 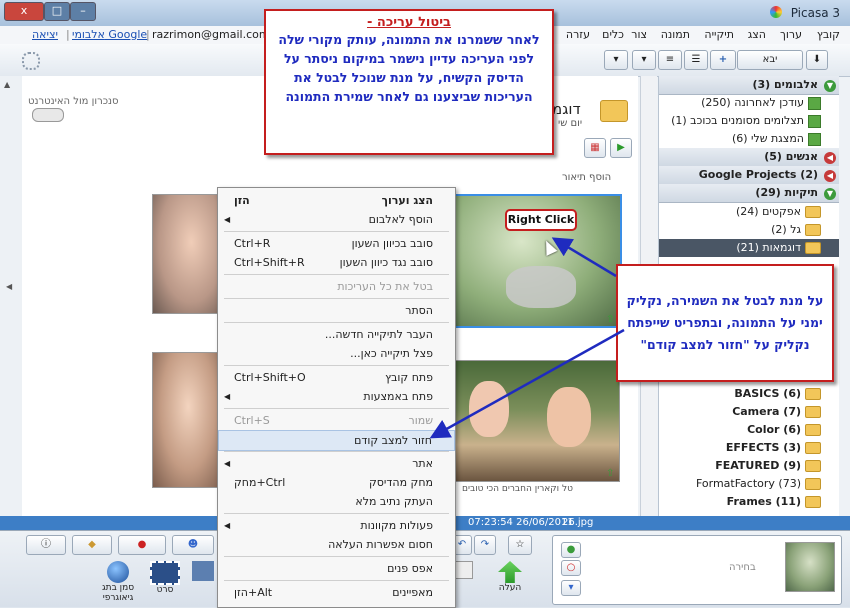 What do you see at coordinates (584, 257) in the screenshot?
I see `arrow-to-photo` at bounding box center [584, 257].